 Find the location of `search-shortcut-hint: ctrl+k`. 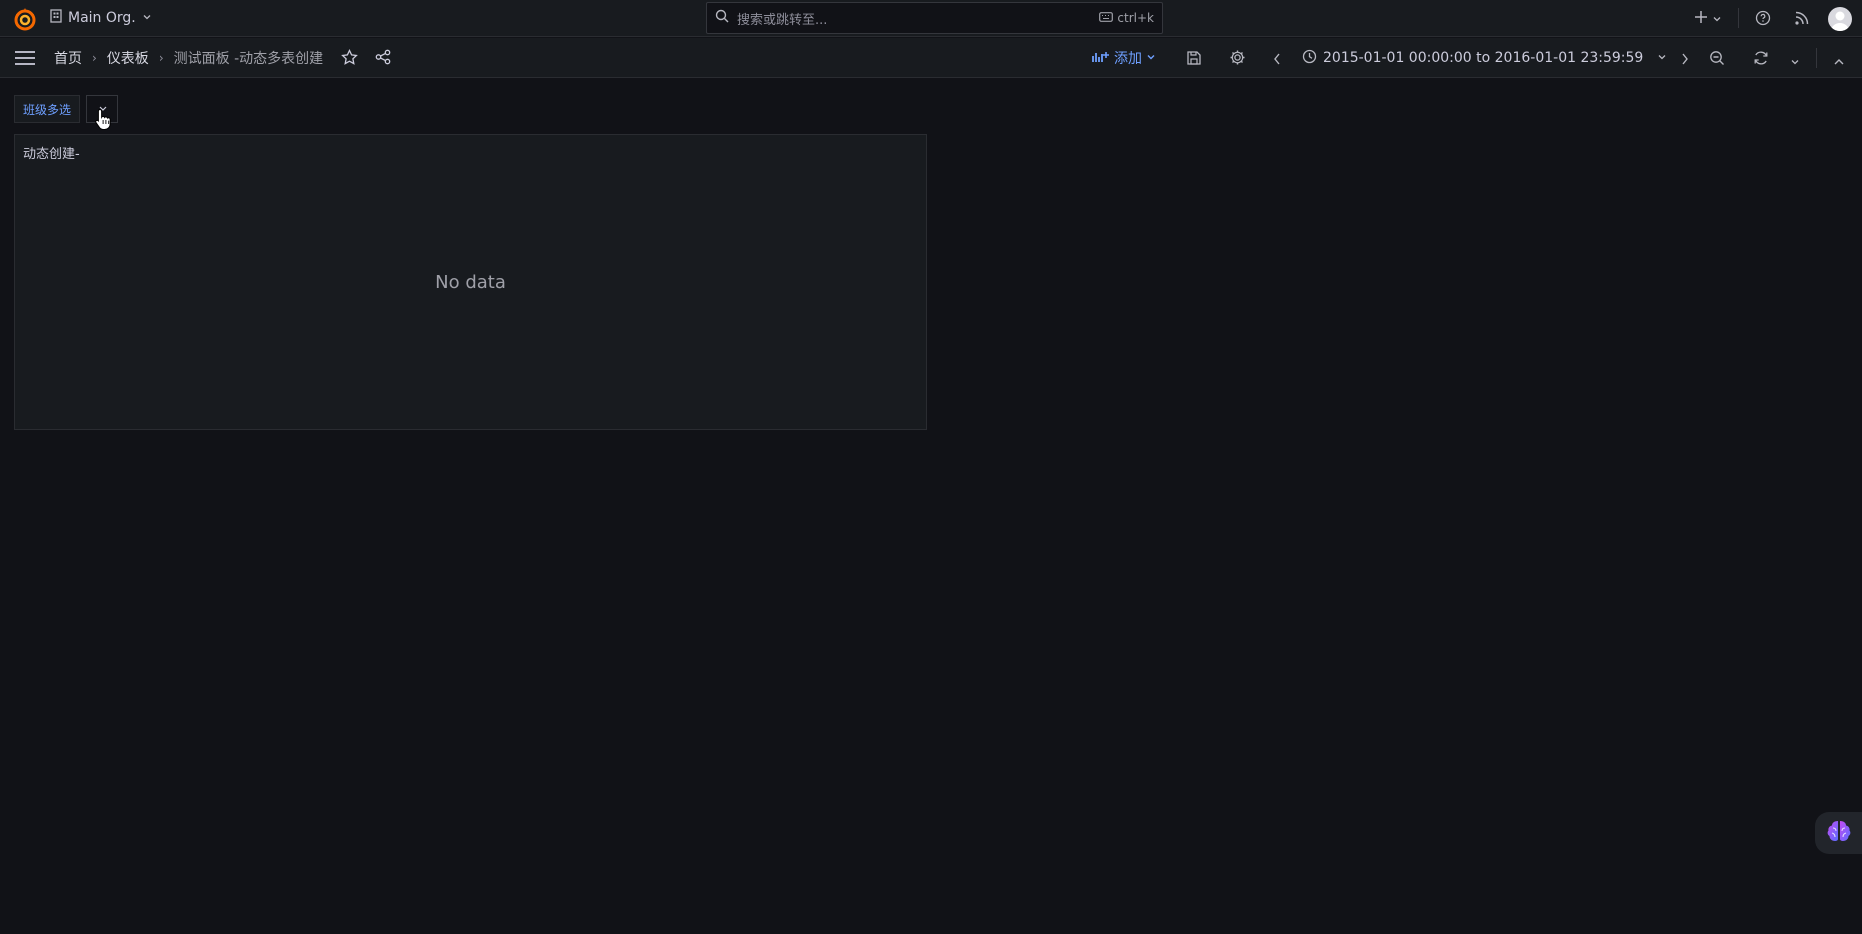

search-shortcut-hint: ctrl+k is located at coordinates (1126, 18).